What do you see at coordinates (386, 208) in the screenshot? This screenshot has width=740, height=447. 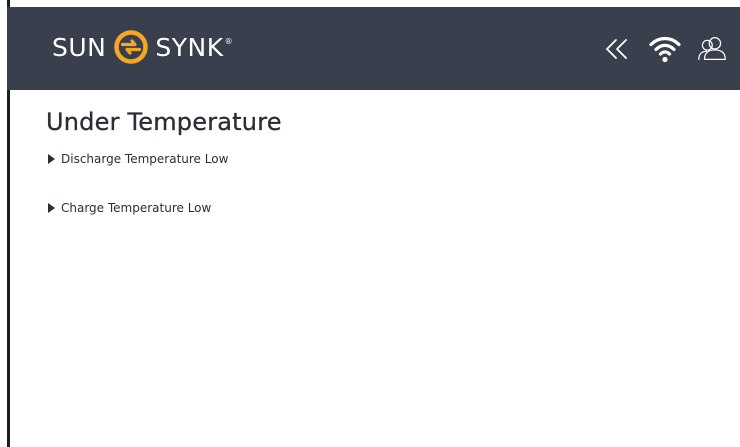 I see `list-item-charge-temperature-low: Charge Temperature Low` at bounding box center [386, 208].